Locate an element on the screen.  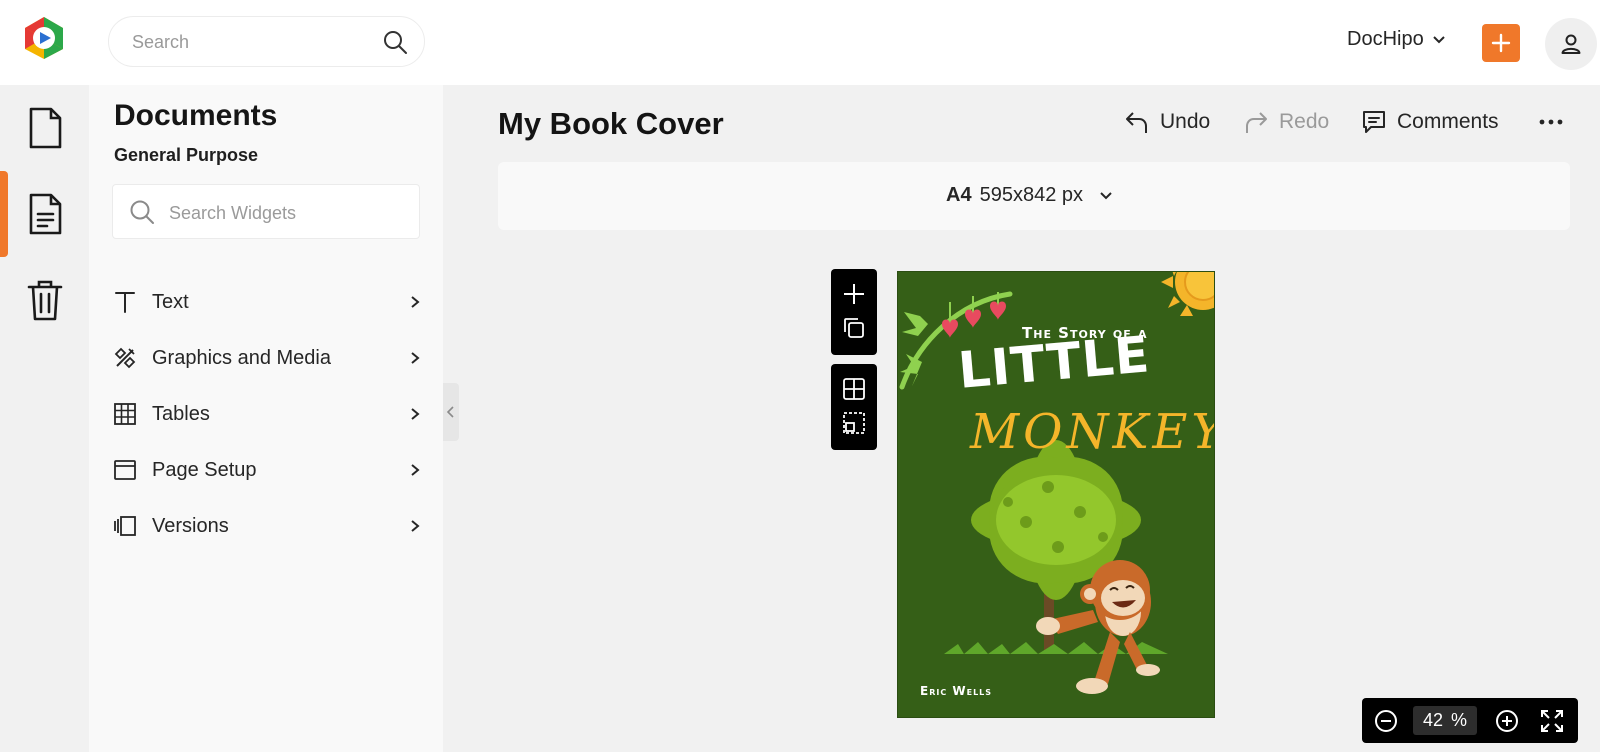
create-new-button is located at coordinates (1501, 43).